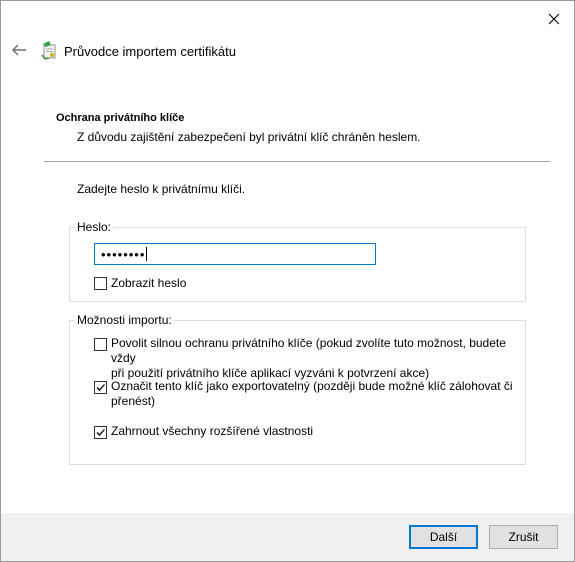 The image size is (575, 562). What do you see at coordinates (150, 51) in the screenshot?
I see `window-title: Průvodce importem certifikátu` at bounding box center [150, 51].